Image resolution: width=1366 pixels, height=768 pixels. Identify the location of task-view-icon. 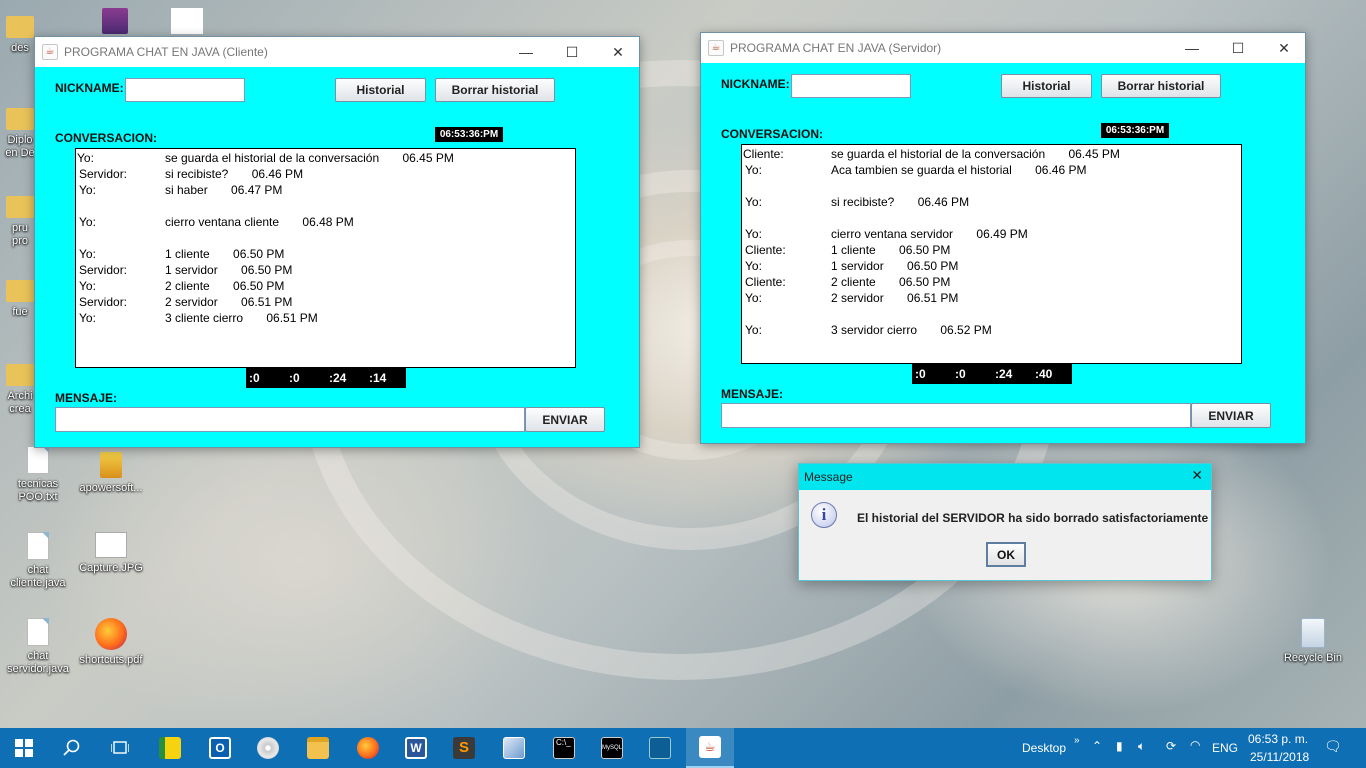
(120, 748).